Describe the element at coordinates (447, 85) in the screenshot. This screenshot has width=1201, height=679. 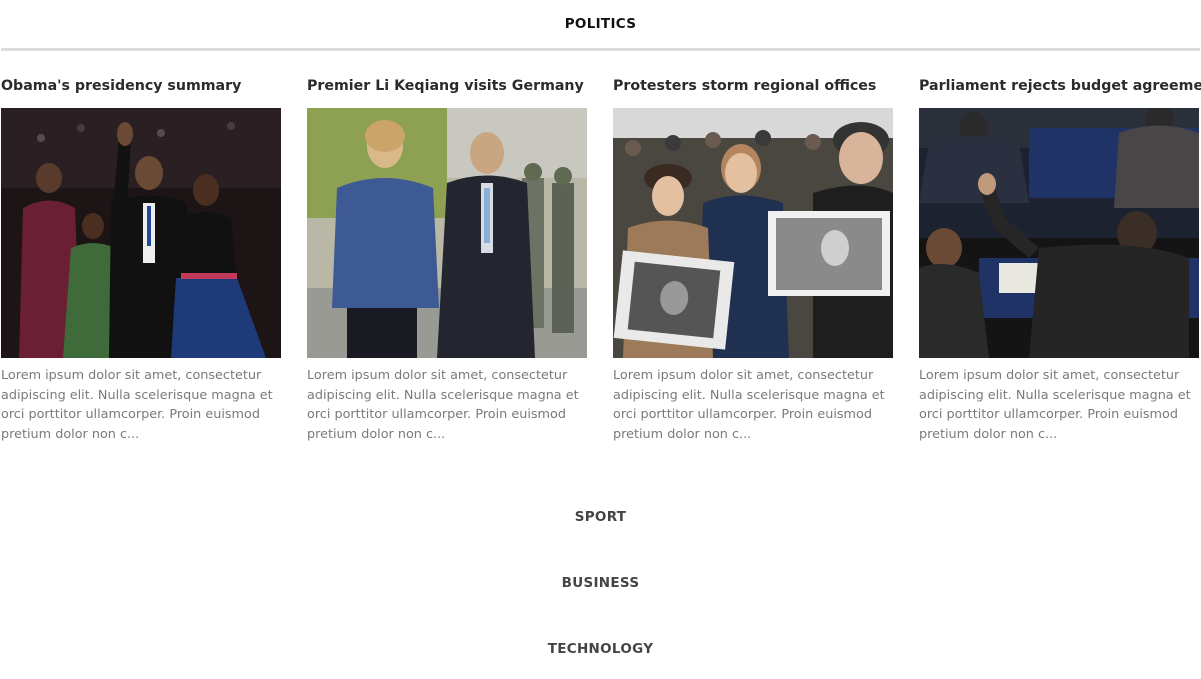
I see `article-title: Premier Li Keqiang visits Germany` at that location.